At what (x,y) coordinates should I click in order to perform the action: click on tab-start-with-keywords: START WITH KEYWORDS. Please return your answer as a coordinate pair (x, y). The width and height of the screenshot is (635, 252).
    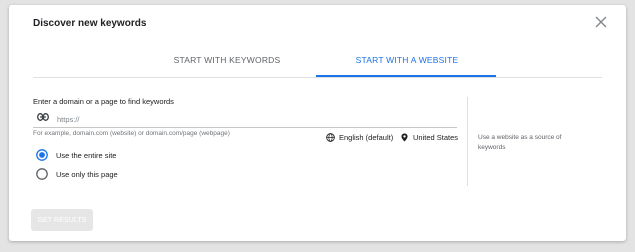
    Looking at the image, I should click on (227, 65).